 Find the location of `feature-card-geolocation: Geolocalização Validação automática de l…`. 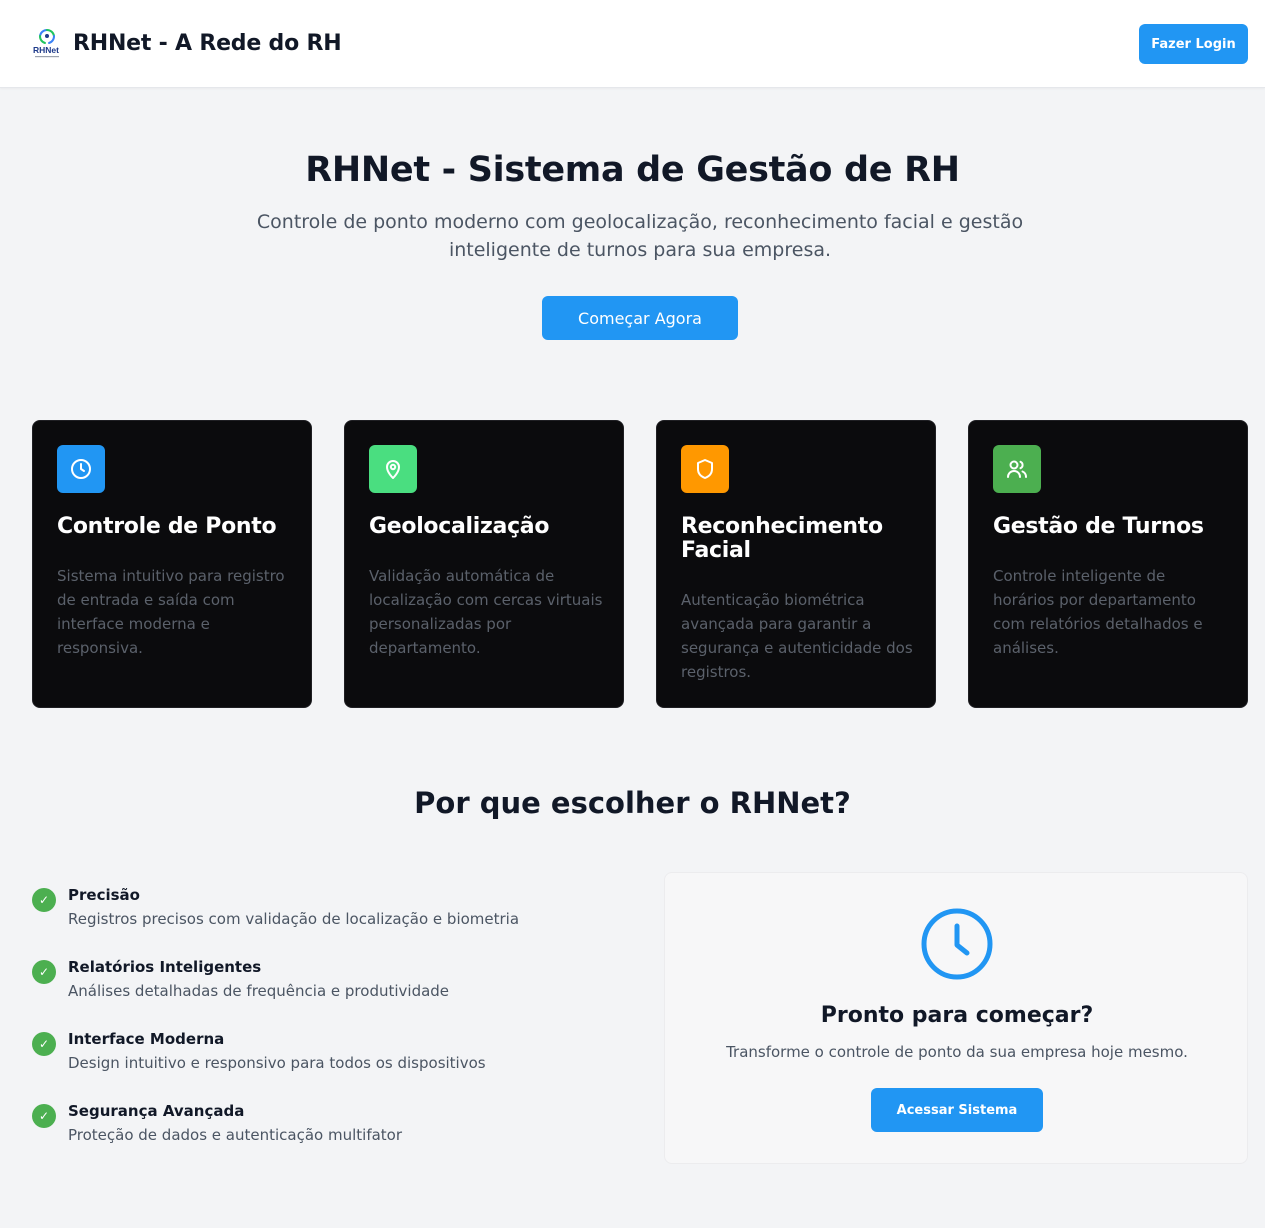

feature-card-geolocation: Geolocalização Validação automática de l… is located at coordinates (484, 564).